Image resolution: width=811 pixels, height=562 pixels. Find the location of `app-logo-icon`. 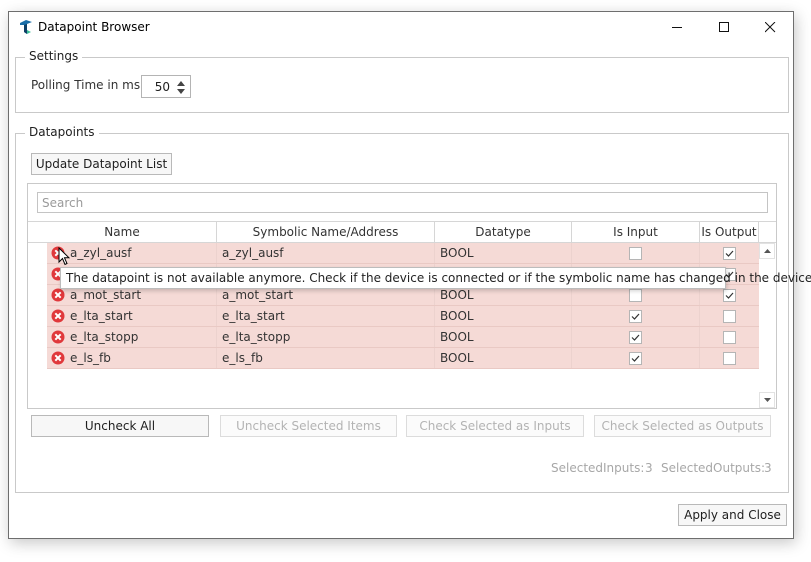

app-logo-icon is located at coordinates (26, 27).